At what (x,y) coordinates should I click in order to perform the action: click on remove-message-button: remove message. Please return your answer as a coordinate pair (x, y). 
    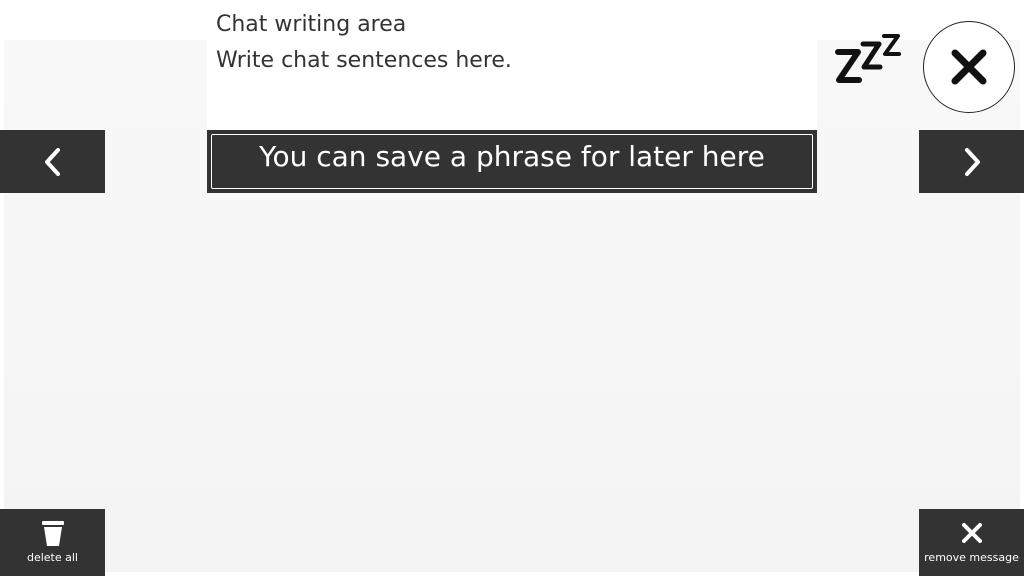
    Looking at the image, I should click on (971, 542).